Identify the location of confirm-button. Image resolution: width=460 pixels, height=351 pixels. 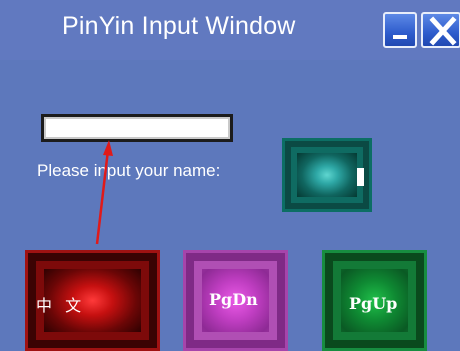
(327, 175).